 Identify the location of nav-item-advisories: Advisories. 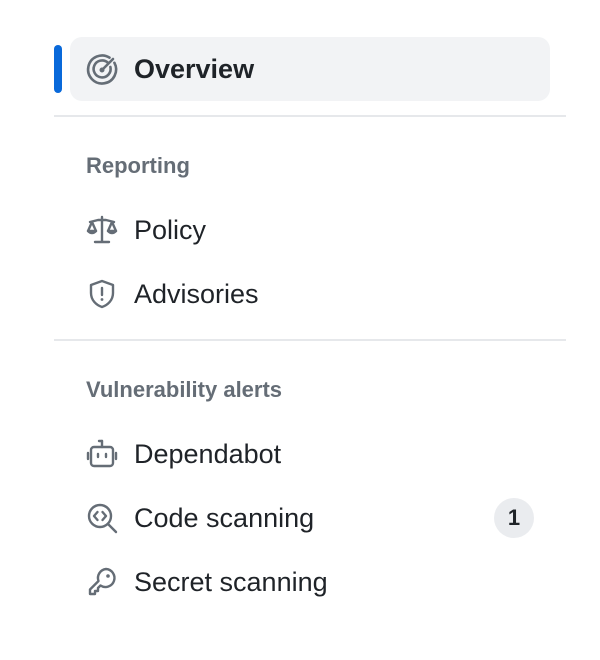
(310, 294).